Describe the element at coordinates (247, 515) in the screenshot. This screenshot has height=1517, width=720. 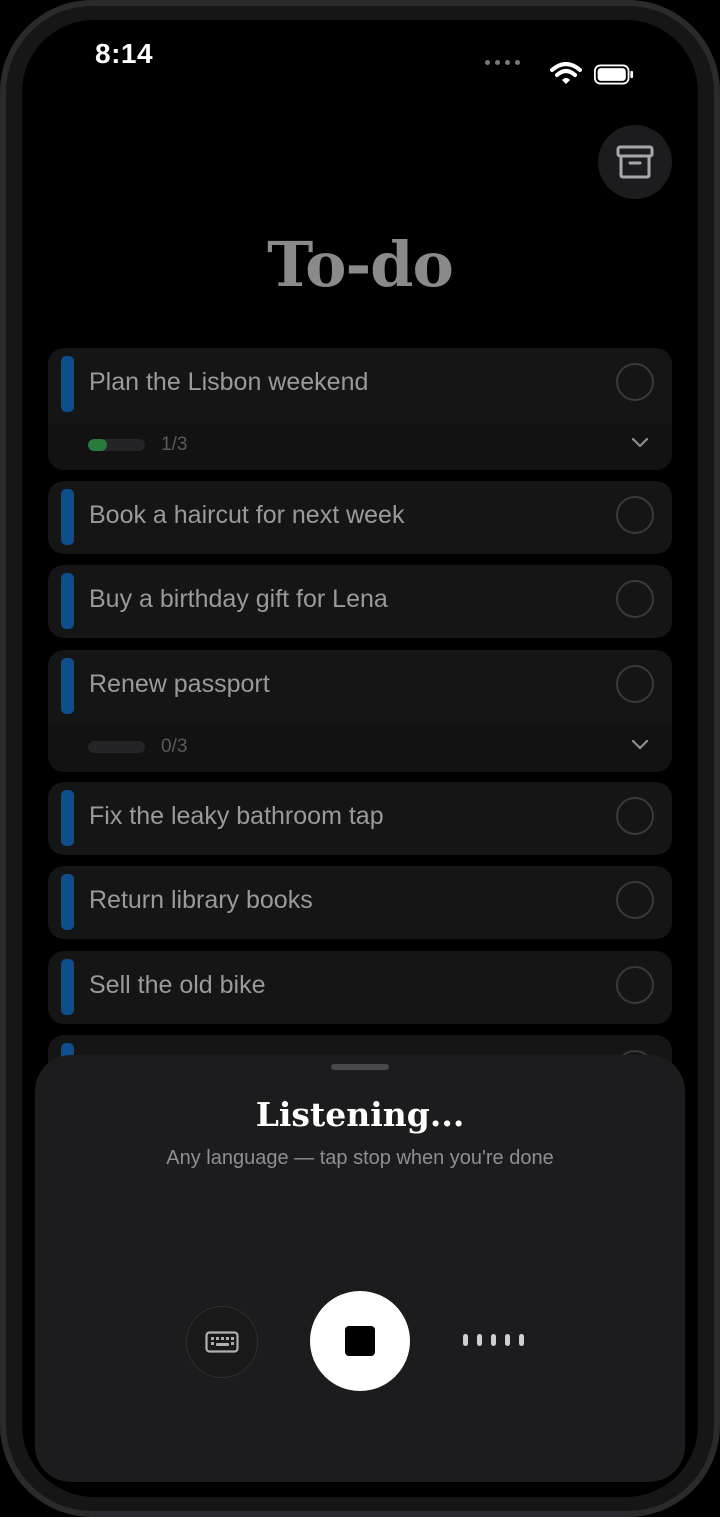
I see `task-label: Book a haircut for next week` at that location.